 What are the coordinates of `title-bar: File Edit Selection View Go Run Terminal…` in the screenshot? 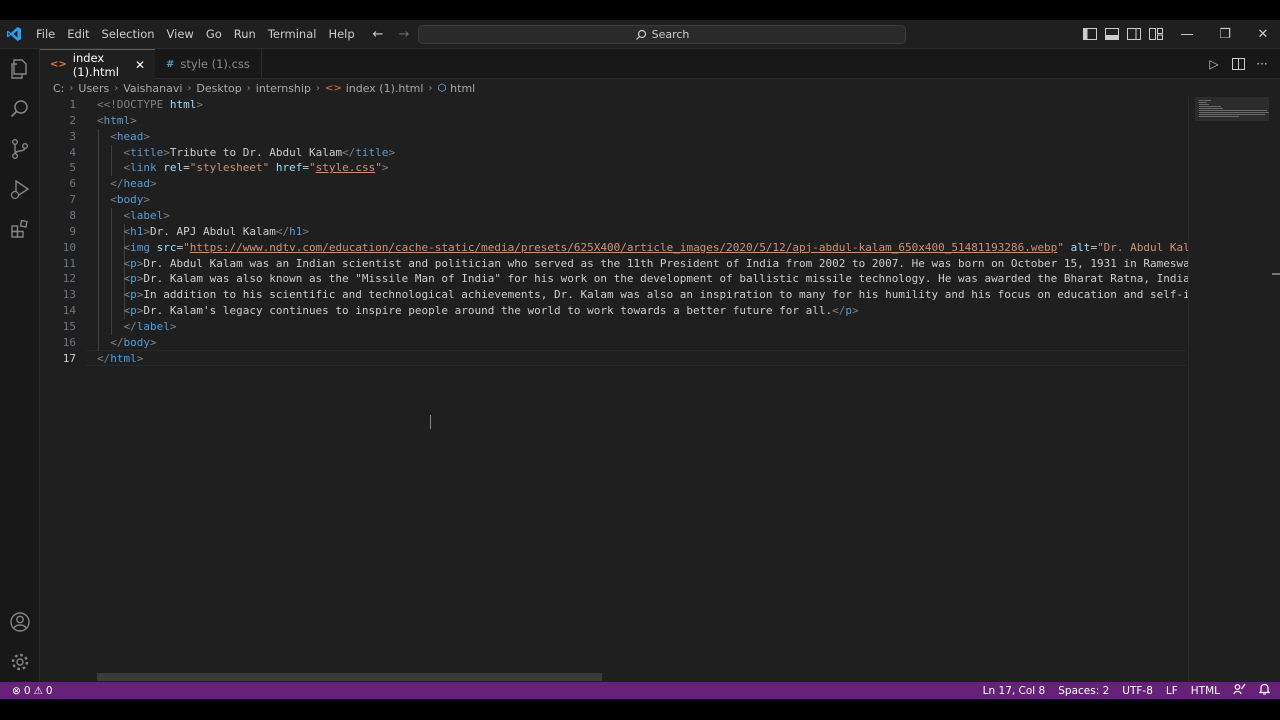 It's located at (640, 34).